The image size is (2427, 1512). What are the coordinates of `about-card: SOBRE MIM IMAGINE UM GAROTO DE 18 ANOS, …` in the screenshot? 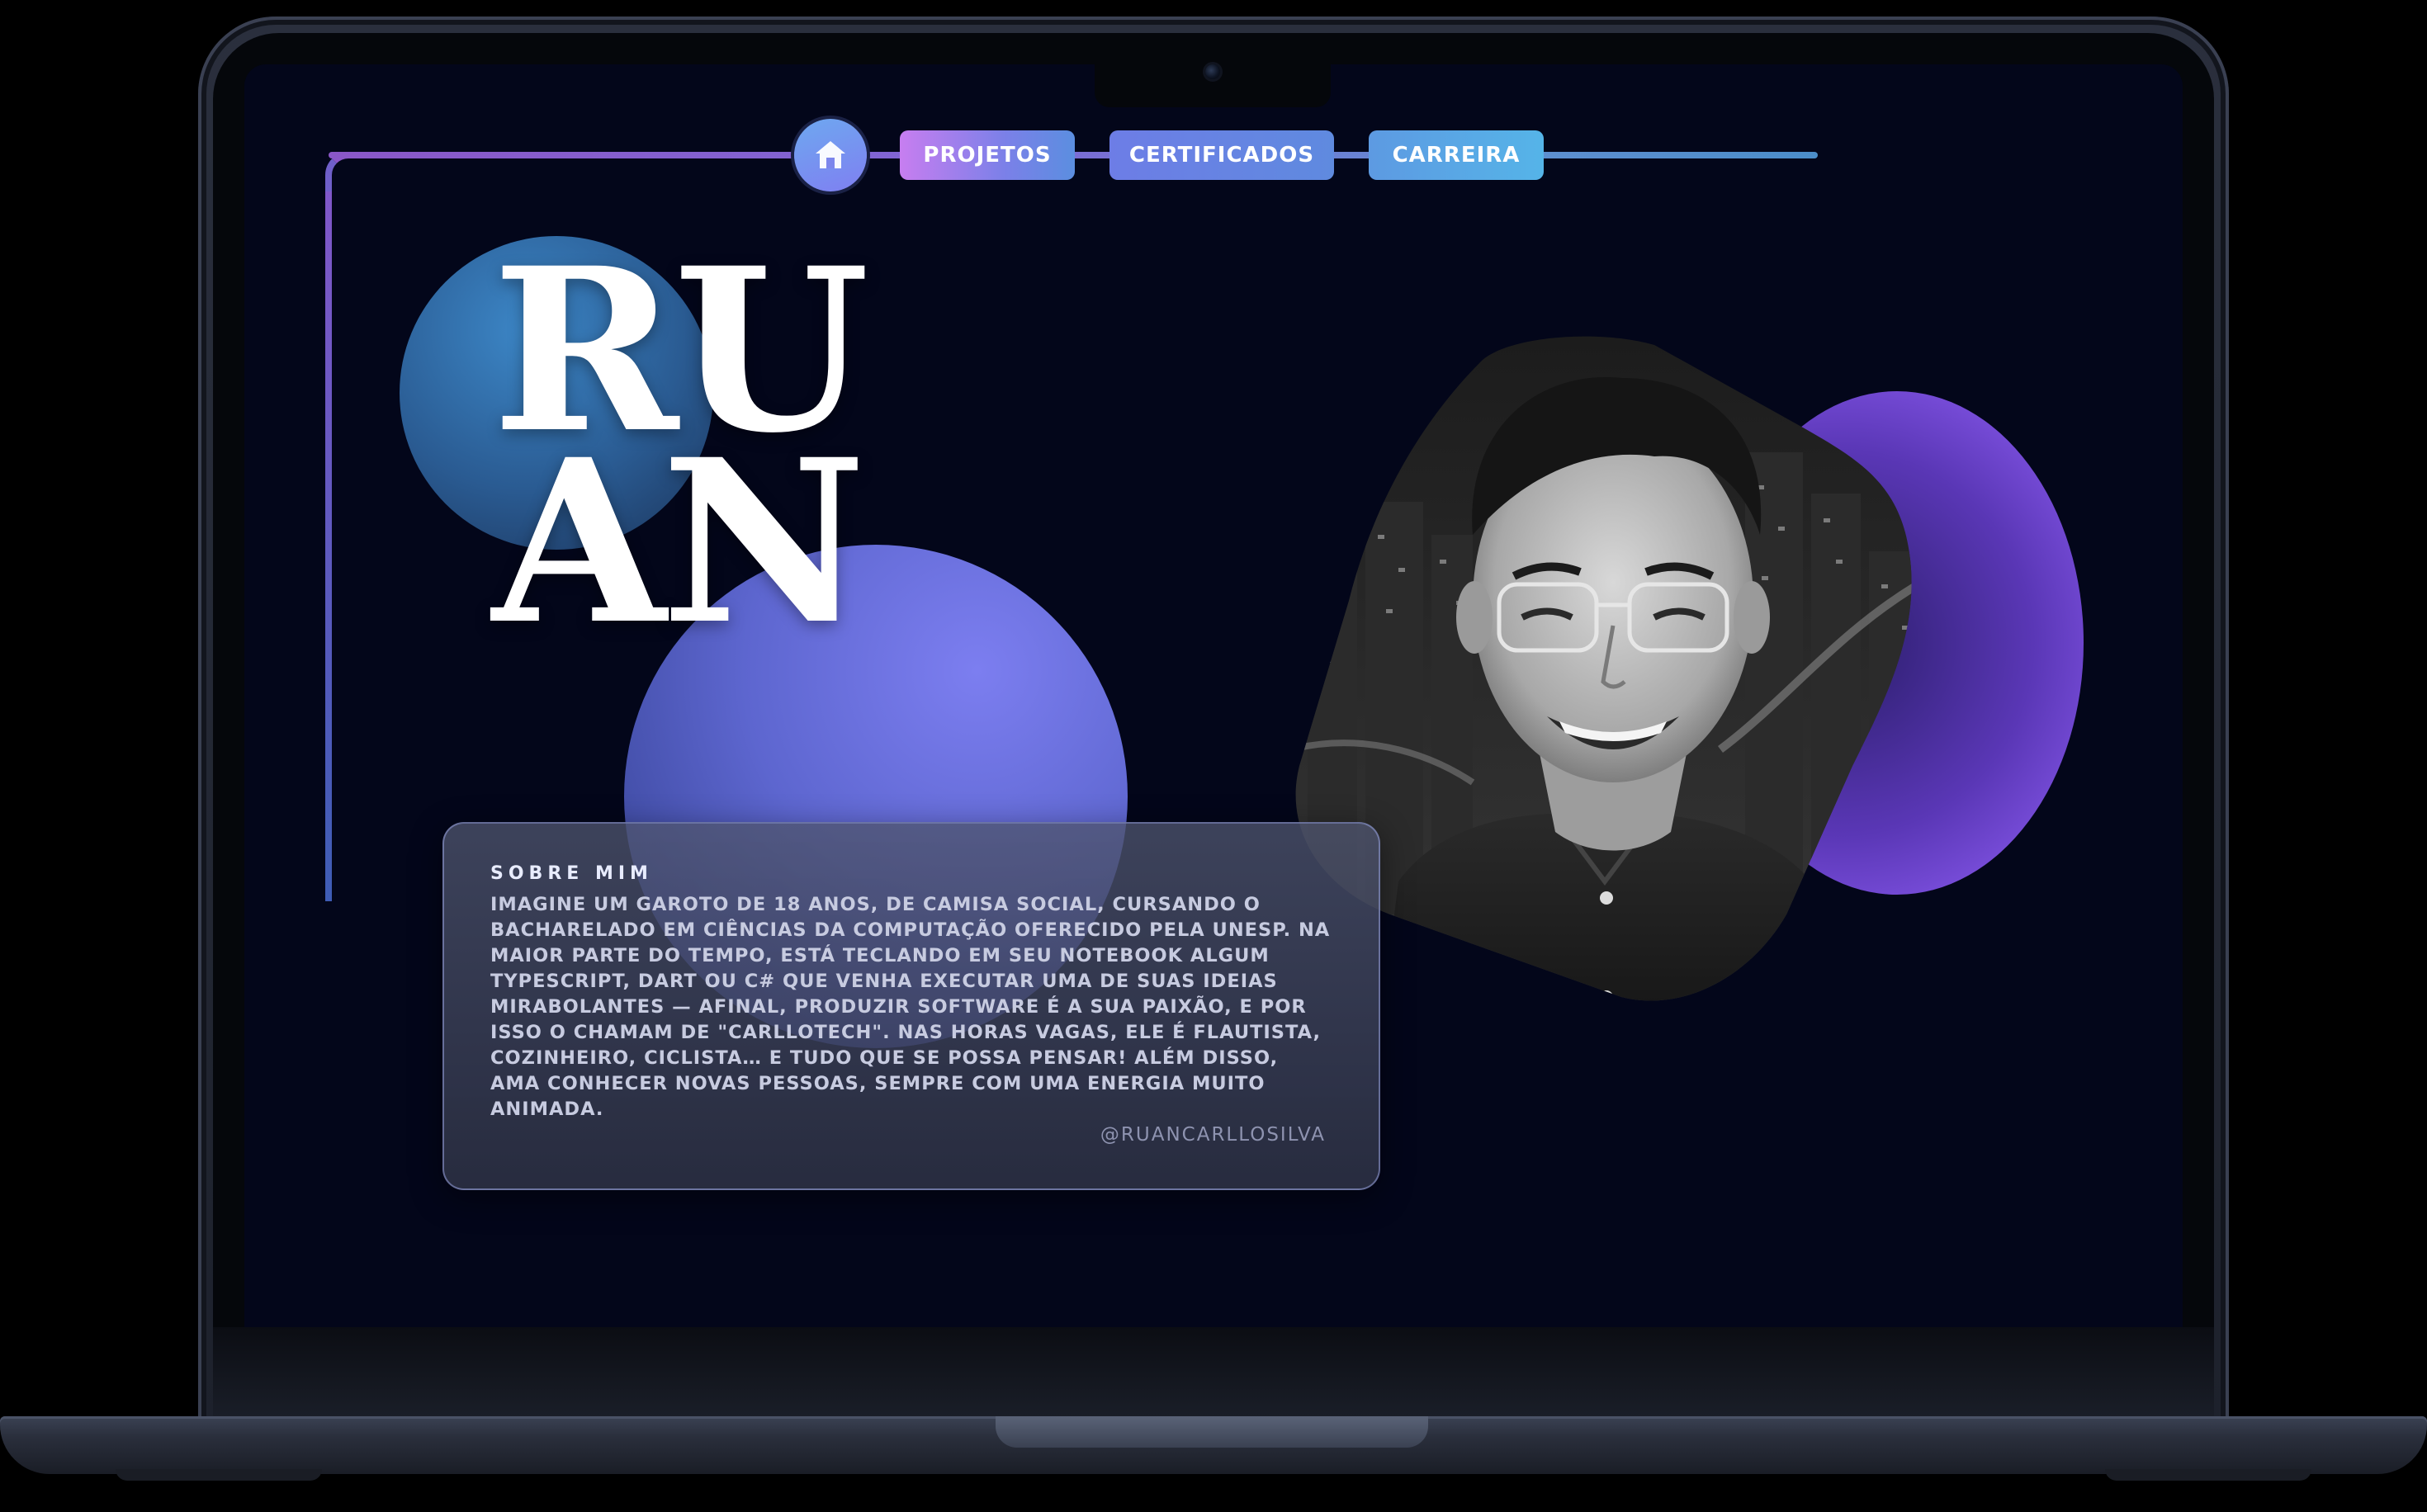 It's located at (911, 1006).